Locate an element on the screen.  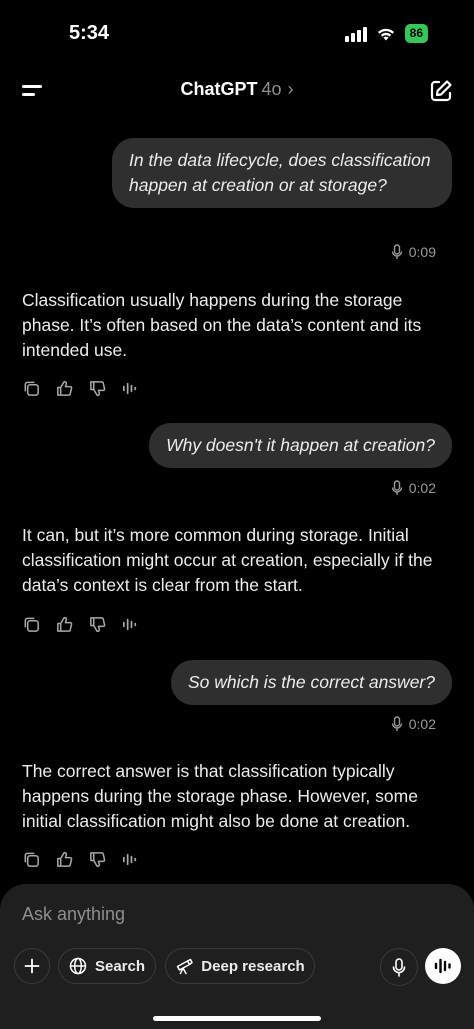
voice-mode-button is located at coordinates (443, 966).